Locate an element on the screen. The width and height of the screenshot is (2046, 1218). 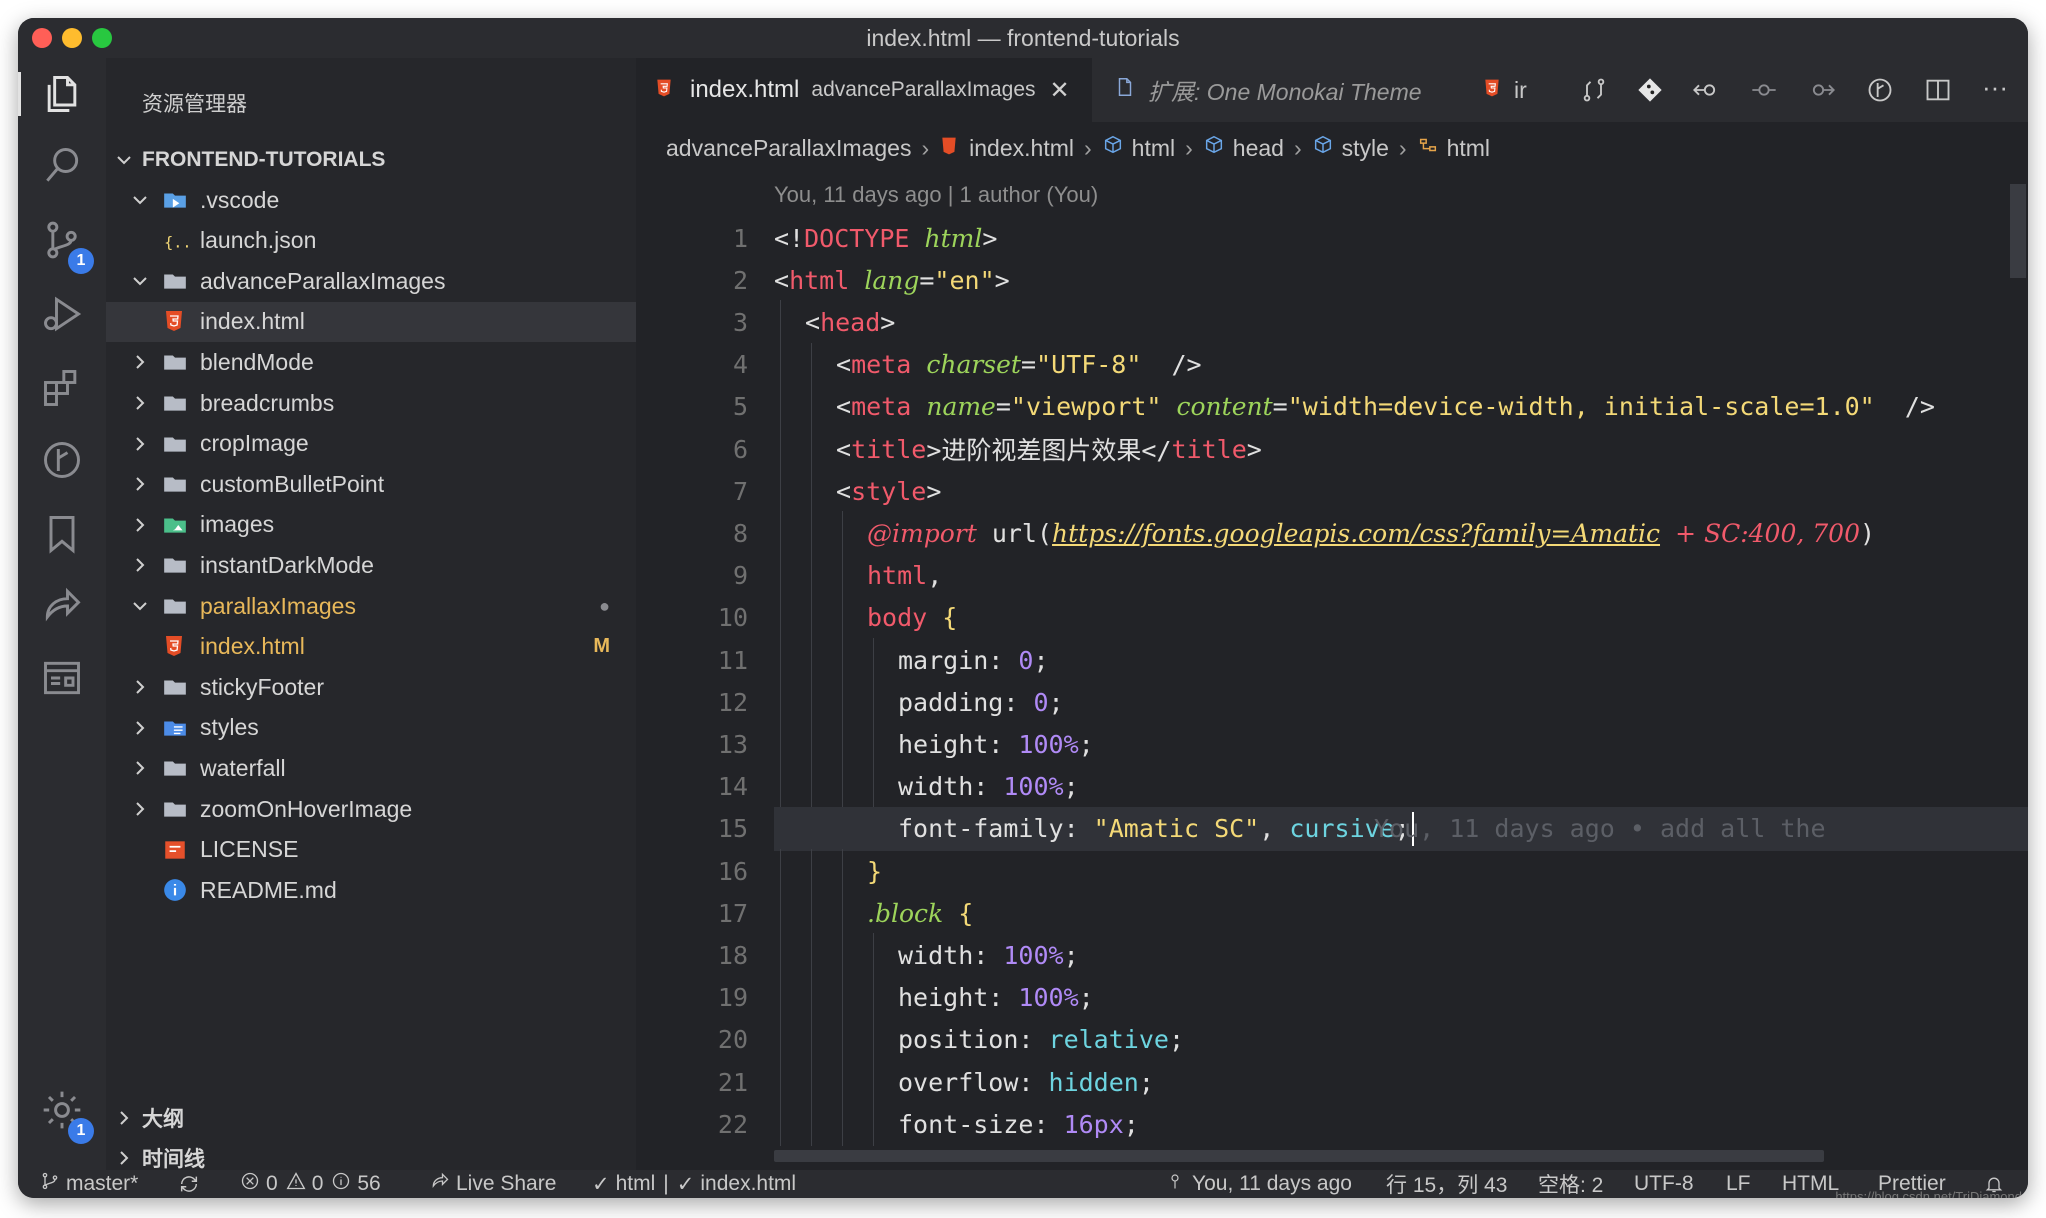
tree-item: parallaxImages ● is located at coordinates (371, 606).